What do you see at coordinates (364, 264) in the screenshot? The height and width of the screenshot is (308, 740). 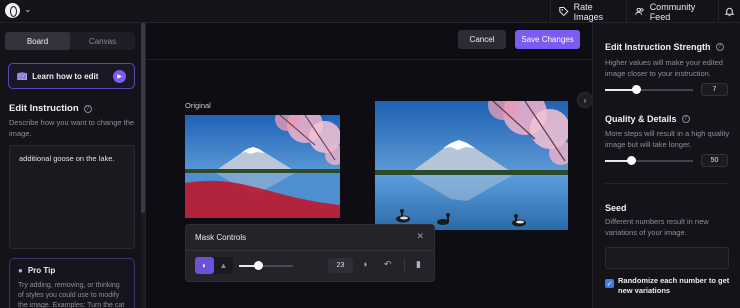 I see `invert-mask-icon: ◑` at bounding box center [364, 264].